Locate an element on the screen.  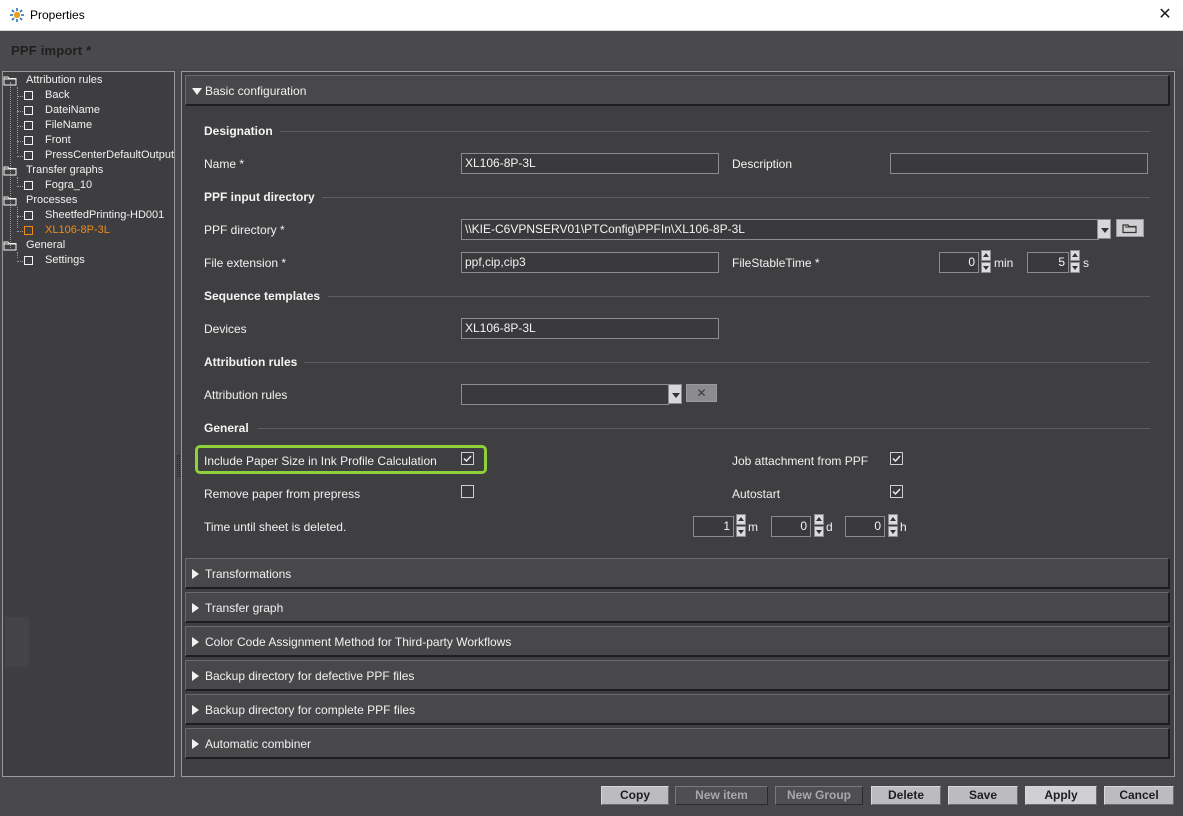
tree-group-processes: Processes is located at coordinates (88, 200).